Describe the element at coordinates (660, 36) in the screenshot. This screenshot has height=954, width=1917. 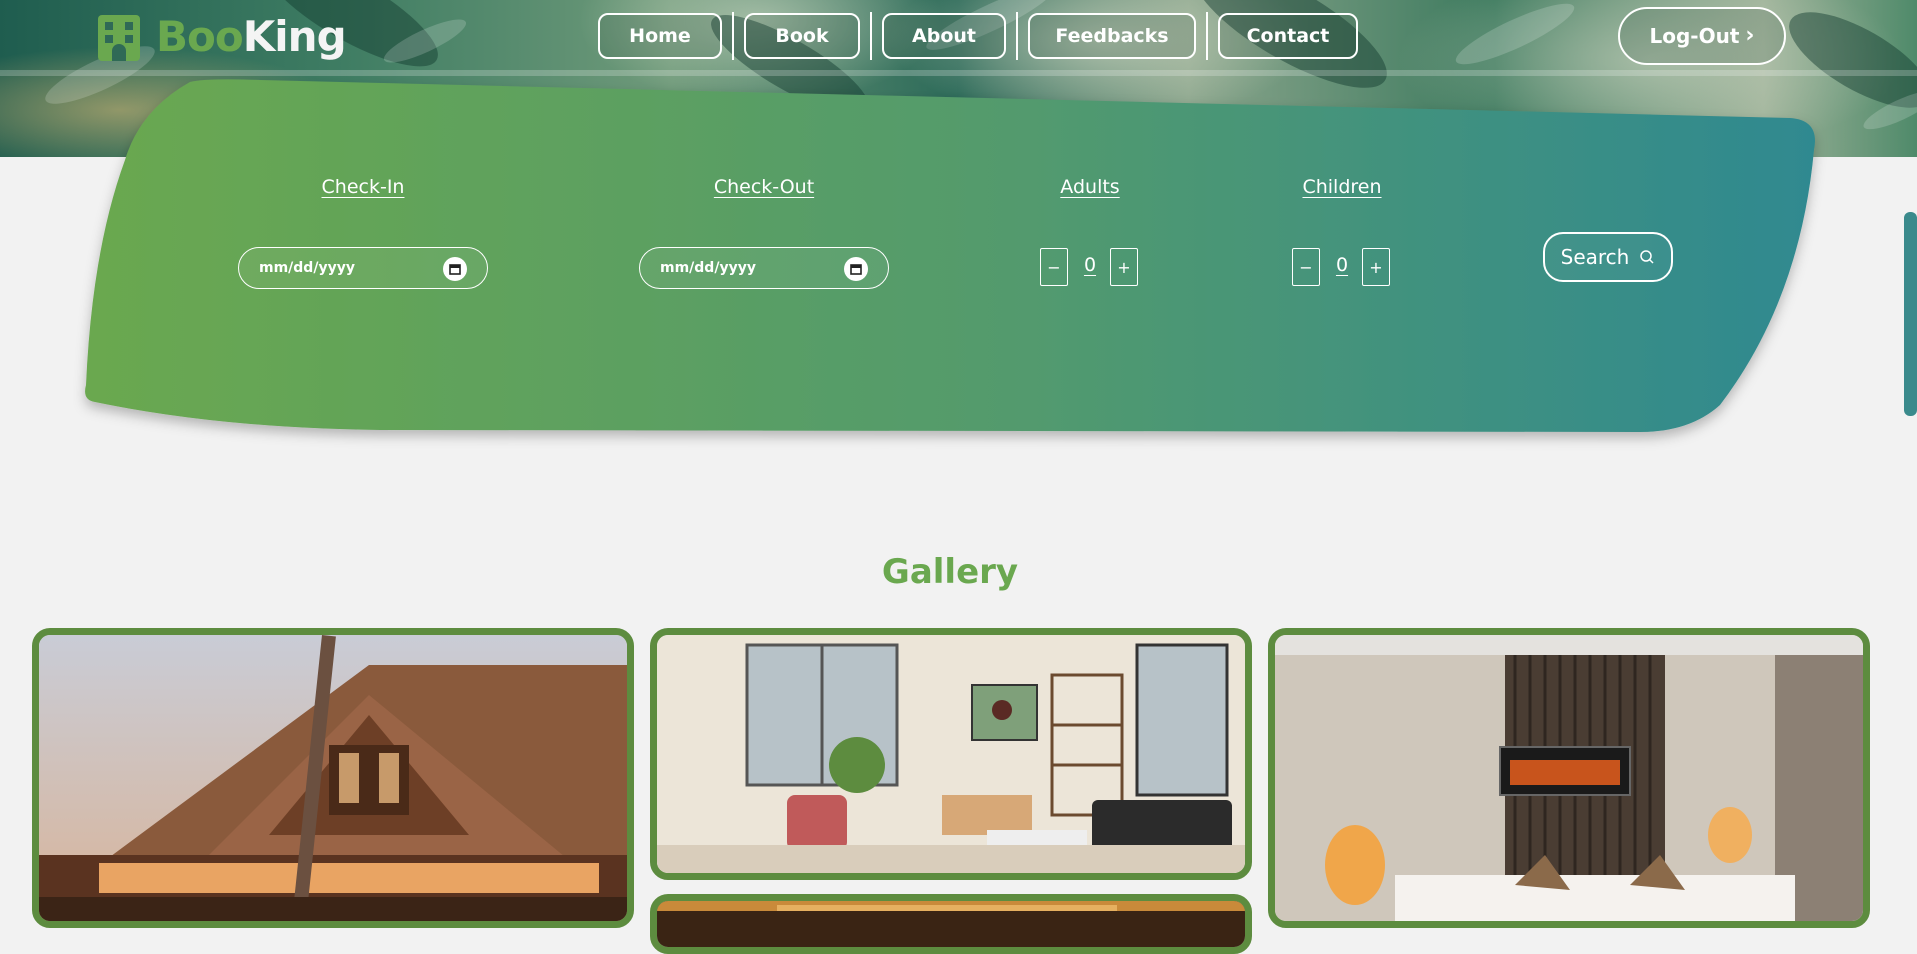
I see `nav-home-button: Home` at that location.